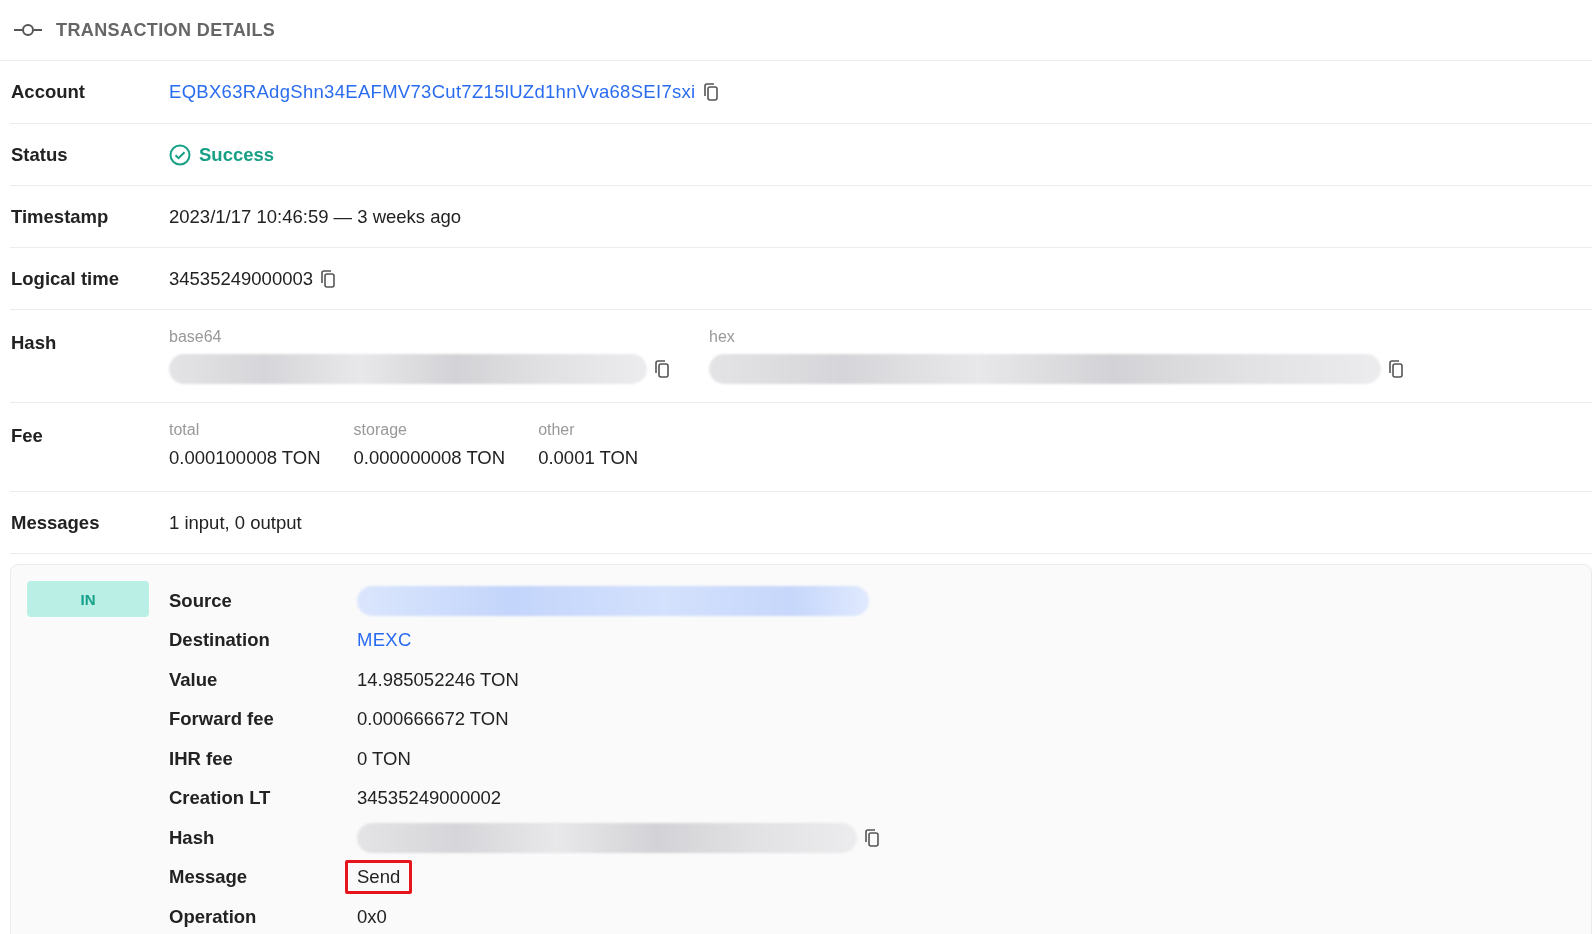 This screenshot has width=1592, height=934. I want to click on section-title: TRANSACTION DETAILS, so click(166, 30).